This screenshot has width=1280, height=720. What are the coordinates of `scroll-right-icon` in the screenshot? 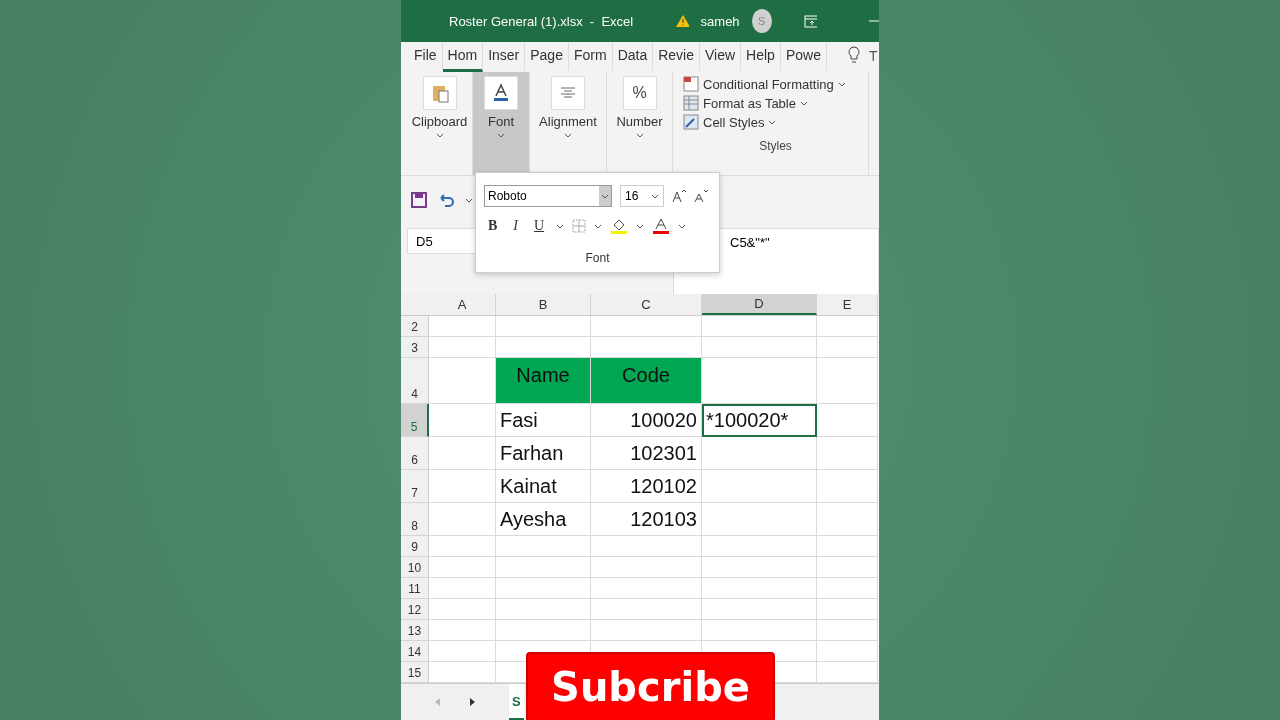 It's located at (472, 702).